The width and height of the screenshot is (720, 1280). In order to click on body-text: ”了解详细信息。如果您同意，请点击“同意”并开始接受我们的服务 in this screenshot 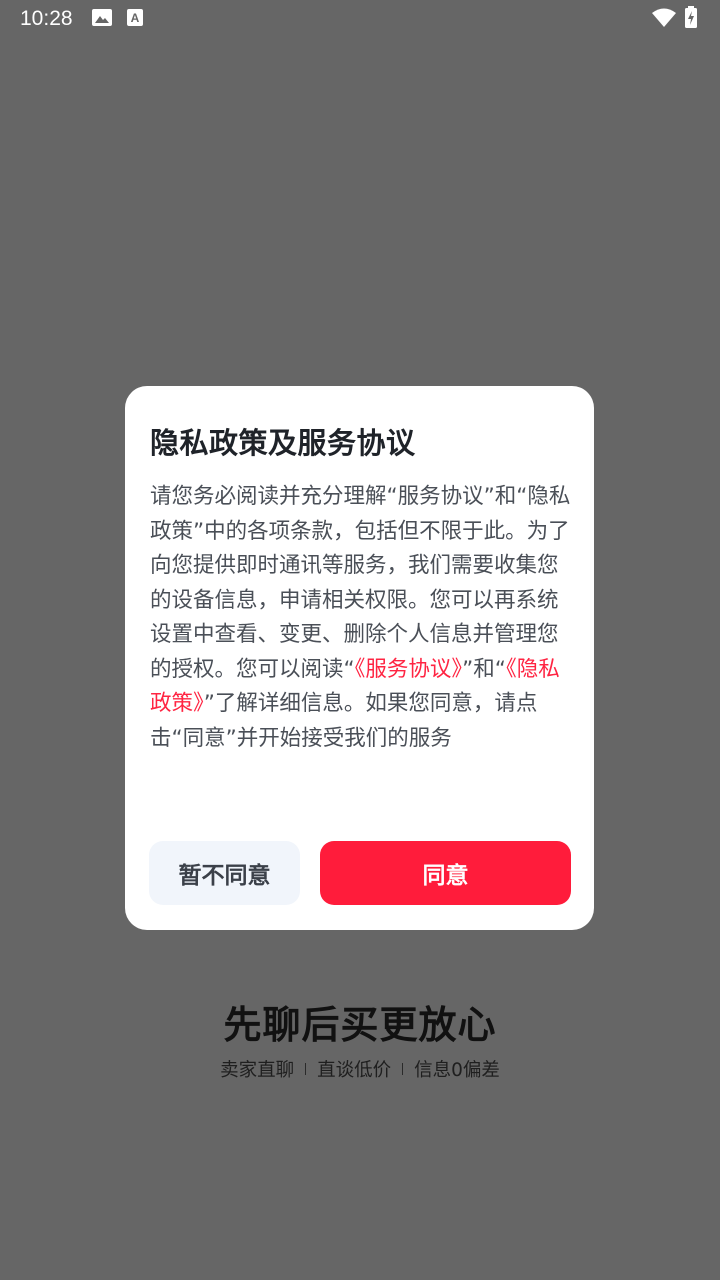, I will do `click(344, 721)`.